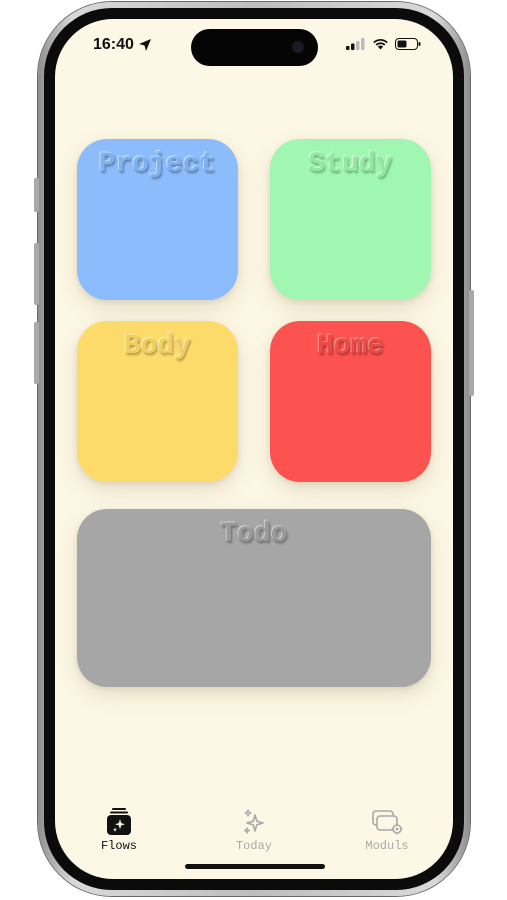 The image size is (507, 900). I want to click on front-camera, so click(298, 47).